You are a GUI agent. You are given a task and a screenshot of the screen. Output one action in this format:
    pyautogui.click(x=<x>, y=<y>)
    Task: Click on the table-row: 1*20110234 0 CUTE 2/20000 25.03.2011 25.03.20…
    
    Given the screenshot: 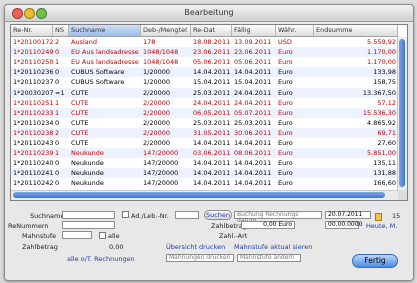 What is the action you would take?
    pyautogui.click(x=204, y=123)
    